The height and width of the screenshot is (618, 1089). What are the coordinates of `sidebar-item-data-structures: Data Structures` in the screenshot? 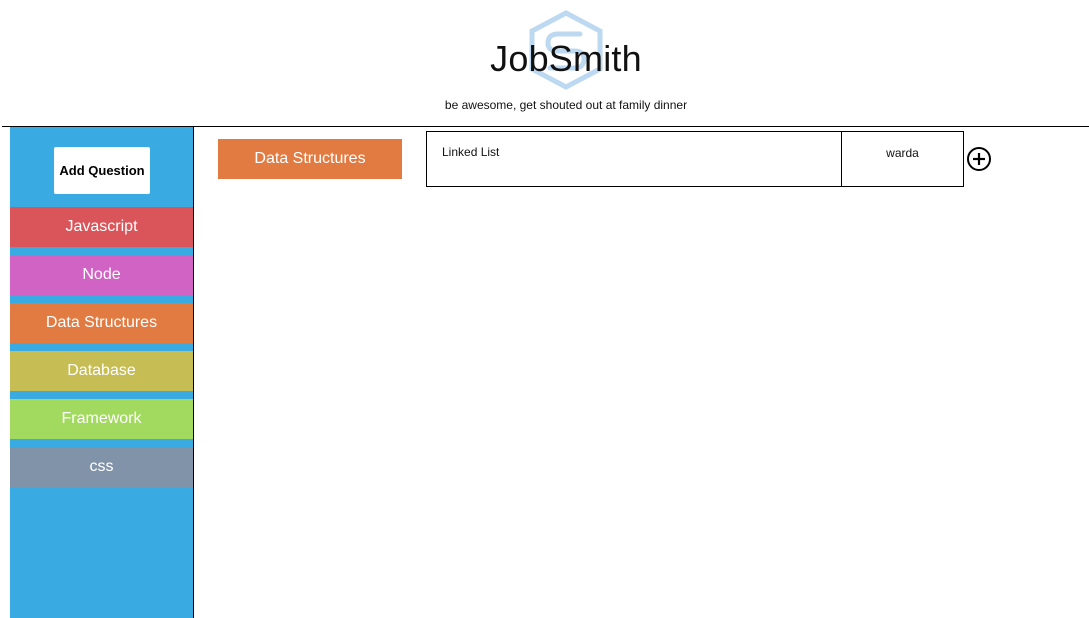 It's located at (101, 323).